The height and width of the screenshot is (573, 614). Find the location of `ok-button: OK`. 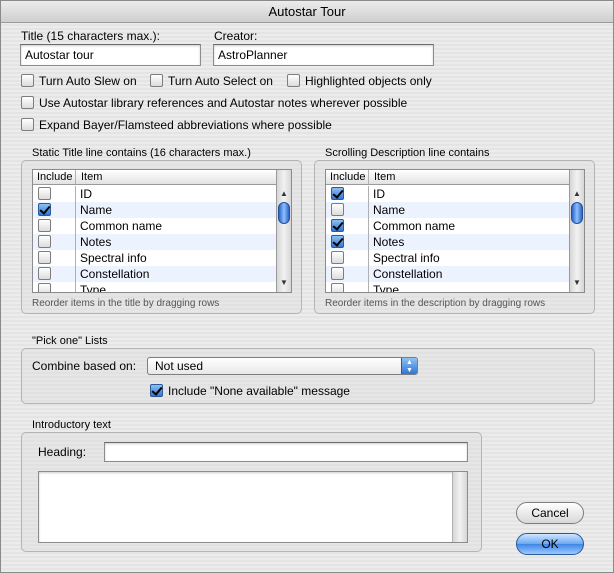

ok-button: OK is located at coordinates (550, 544).